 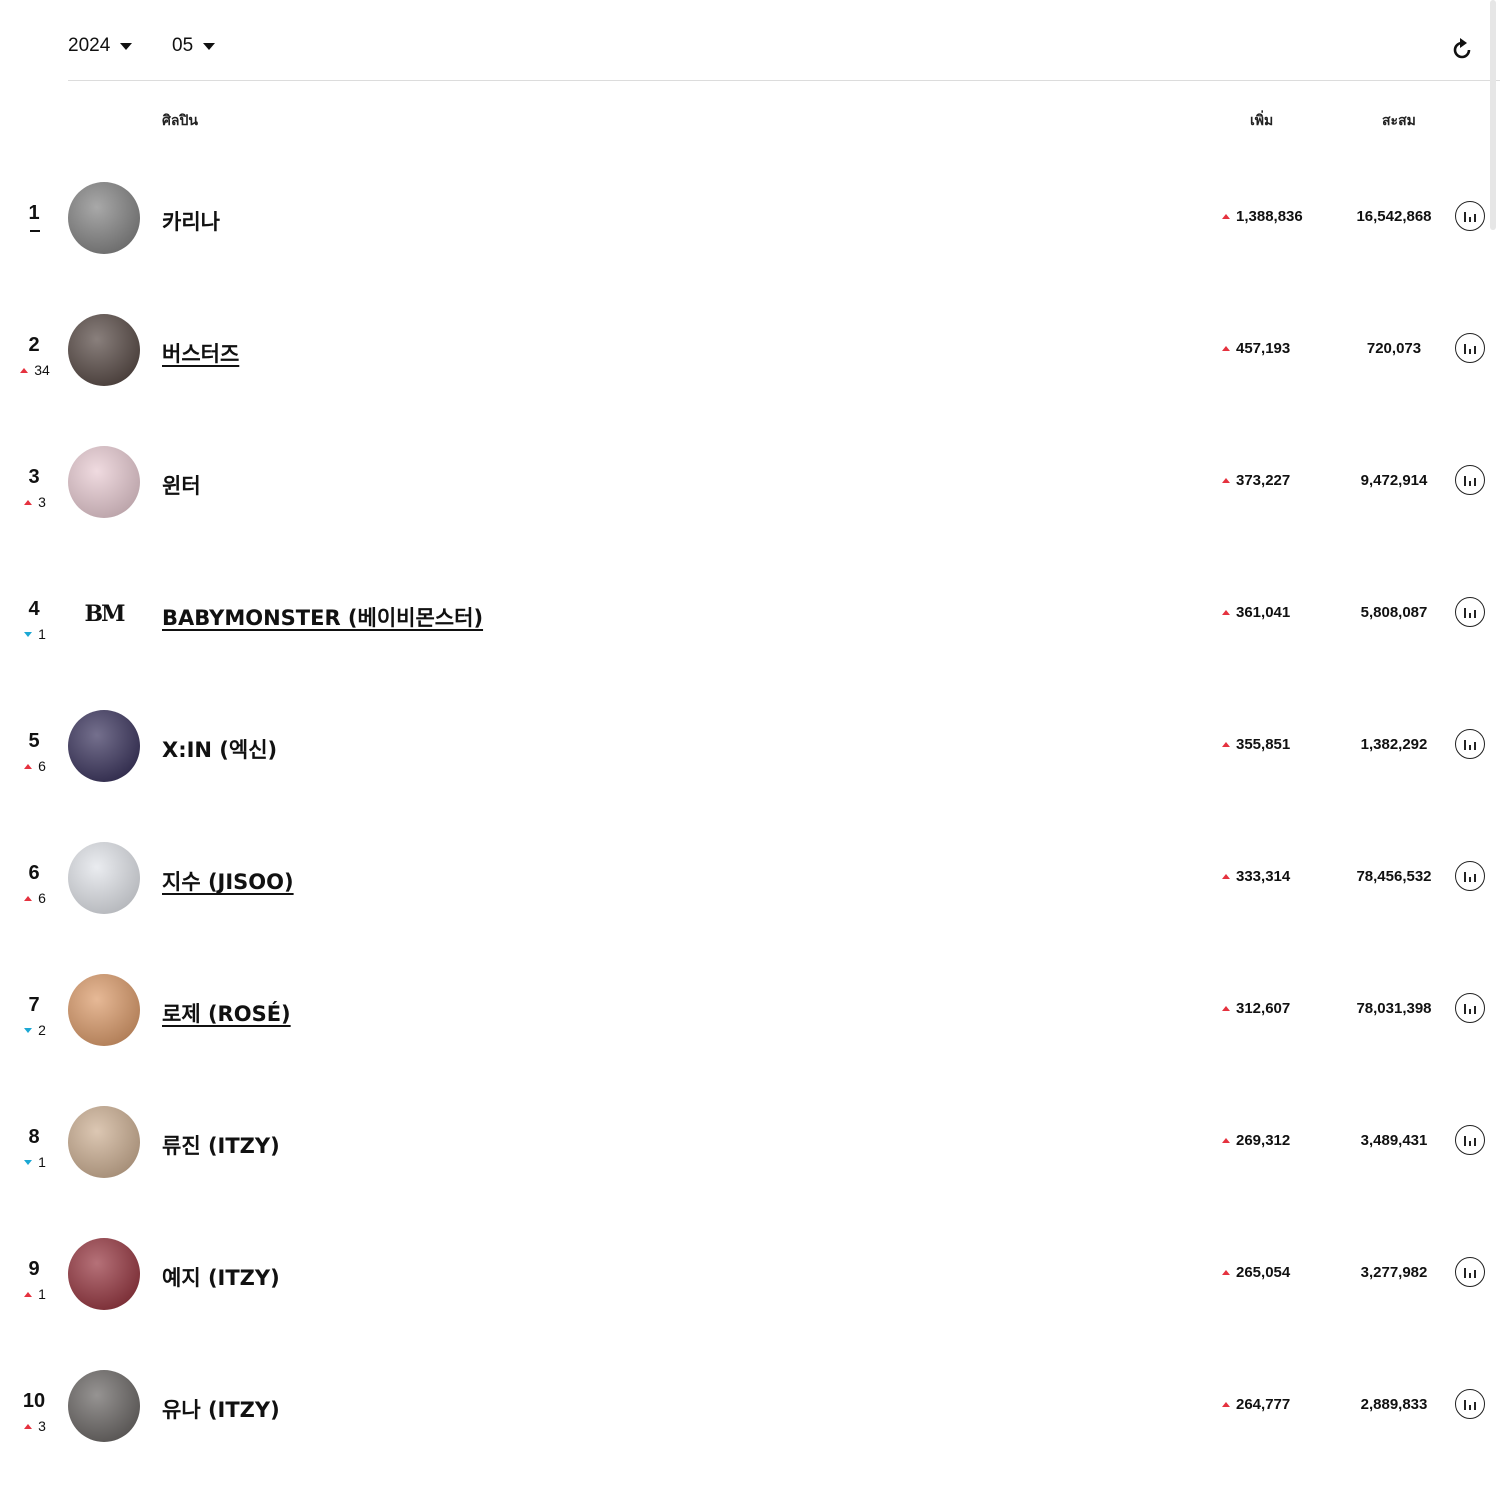 I want to click on table-row: 3 3 윈터 373,227 9,472,914, so click(x=750, y=512).